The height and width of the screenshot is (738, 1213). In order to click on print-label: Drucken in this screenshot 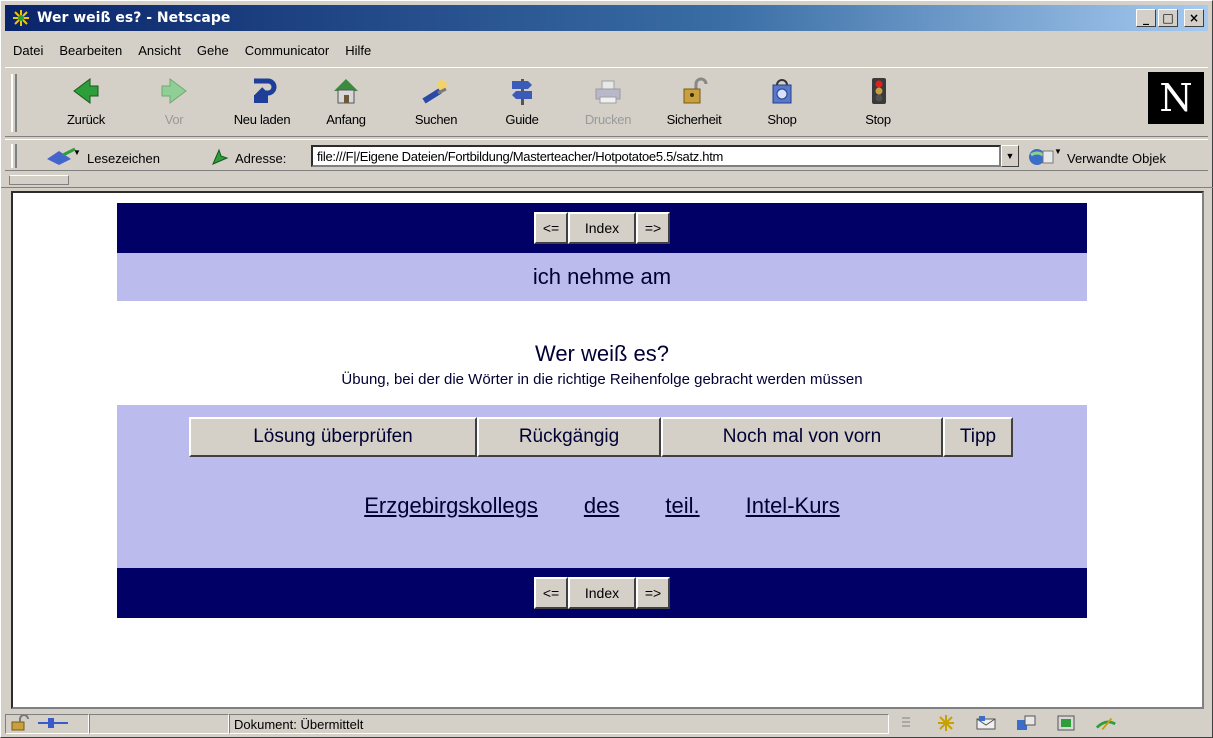, I will do `click(608, 119)`.